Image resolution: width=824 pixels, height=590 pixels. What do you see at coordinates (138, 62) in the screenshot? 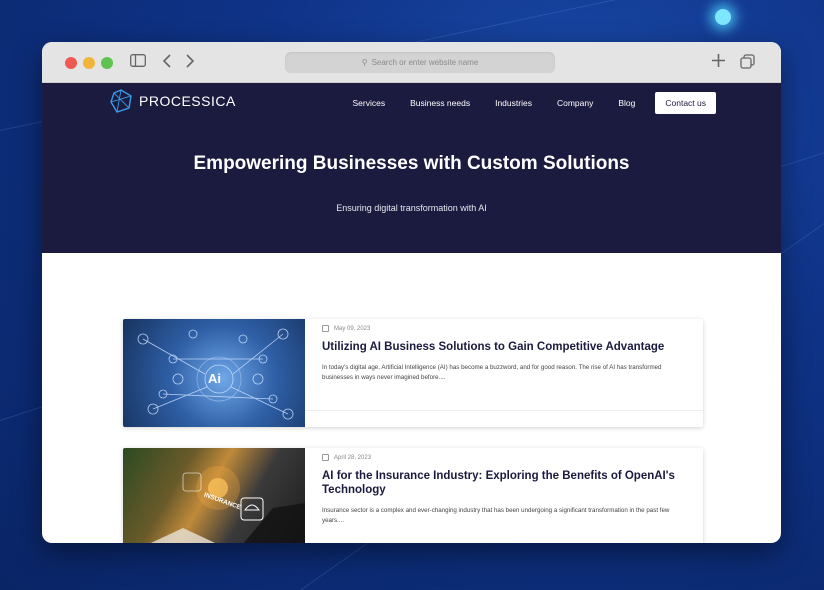
I see `sidebar-toggle-icon` at bounding box center [138, 62].